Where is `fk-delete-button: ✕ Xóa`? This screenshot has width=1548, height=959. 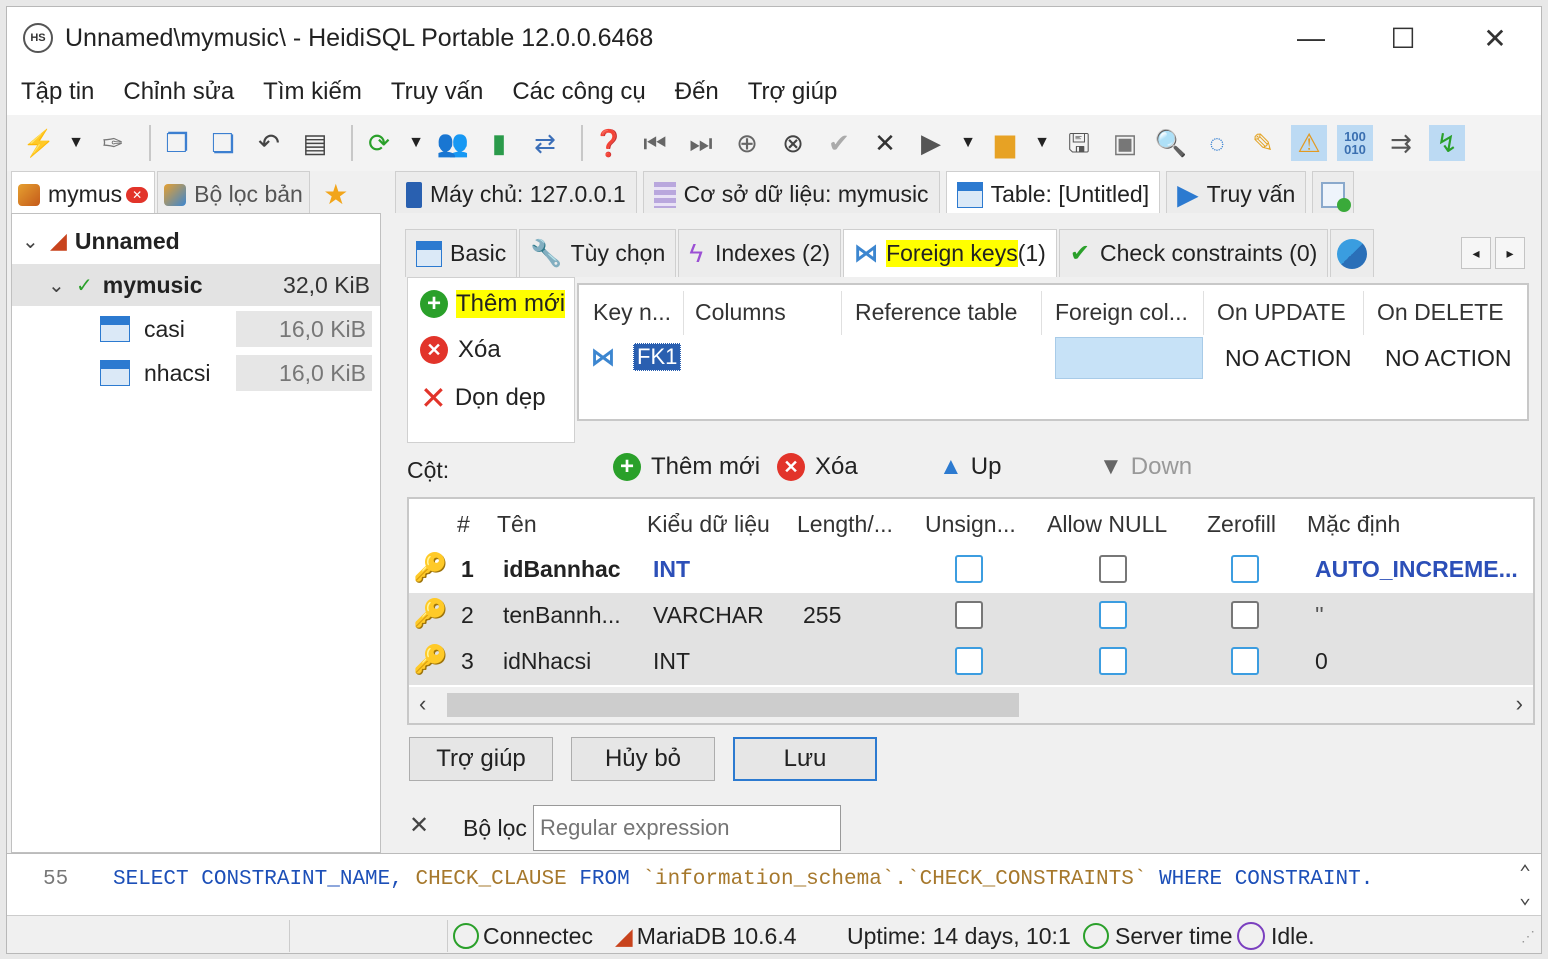 fk-delete-button: ✕ Xóa is located at coordinates (460, 350).